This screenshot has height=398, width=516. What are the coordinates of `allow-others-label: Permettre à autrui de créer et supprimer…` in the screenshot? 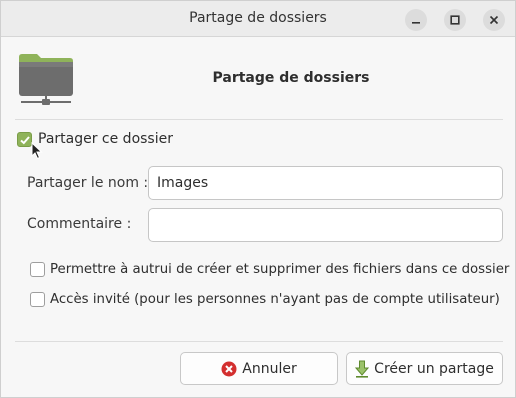 It's located at (280, 269).